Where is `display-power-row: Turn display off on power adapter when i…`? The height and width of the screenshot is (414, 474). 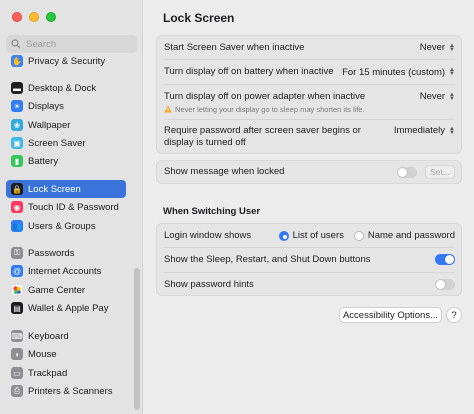
display-power-row: Turn display off on power adapter when i… is located at coordinates (309, 100).